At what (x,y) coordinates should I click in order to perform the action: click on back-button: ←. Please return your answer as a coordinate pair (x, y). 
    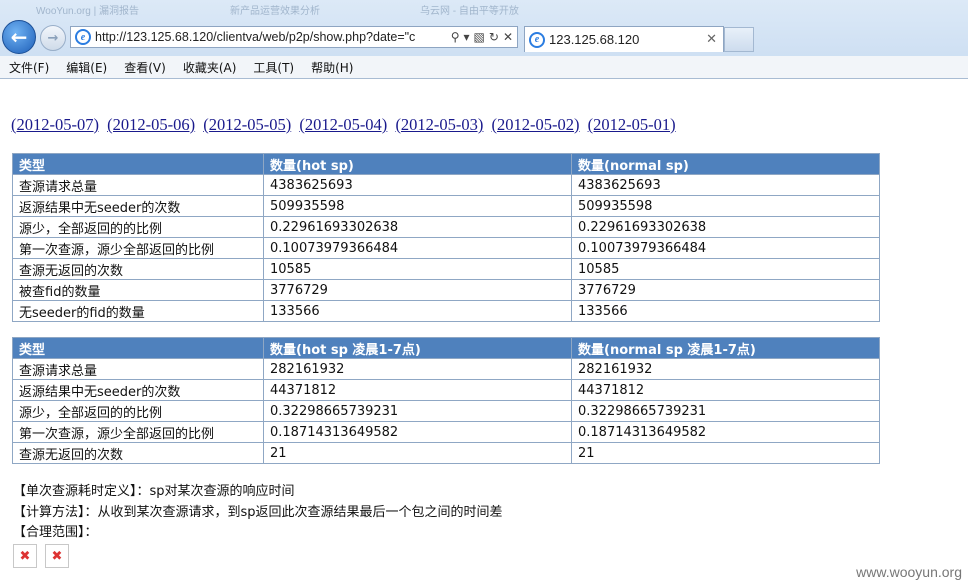
    Looking at the image, I should click on (19, 37).